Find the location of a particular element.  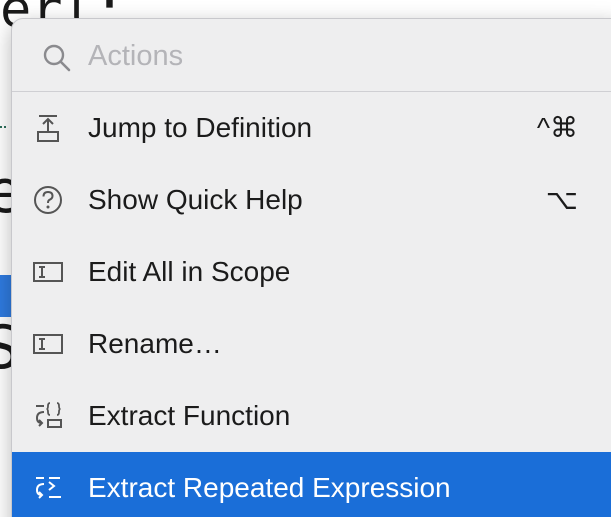

menu-item-label: Show Quick Help is located at coordinates (195, 199).